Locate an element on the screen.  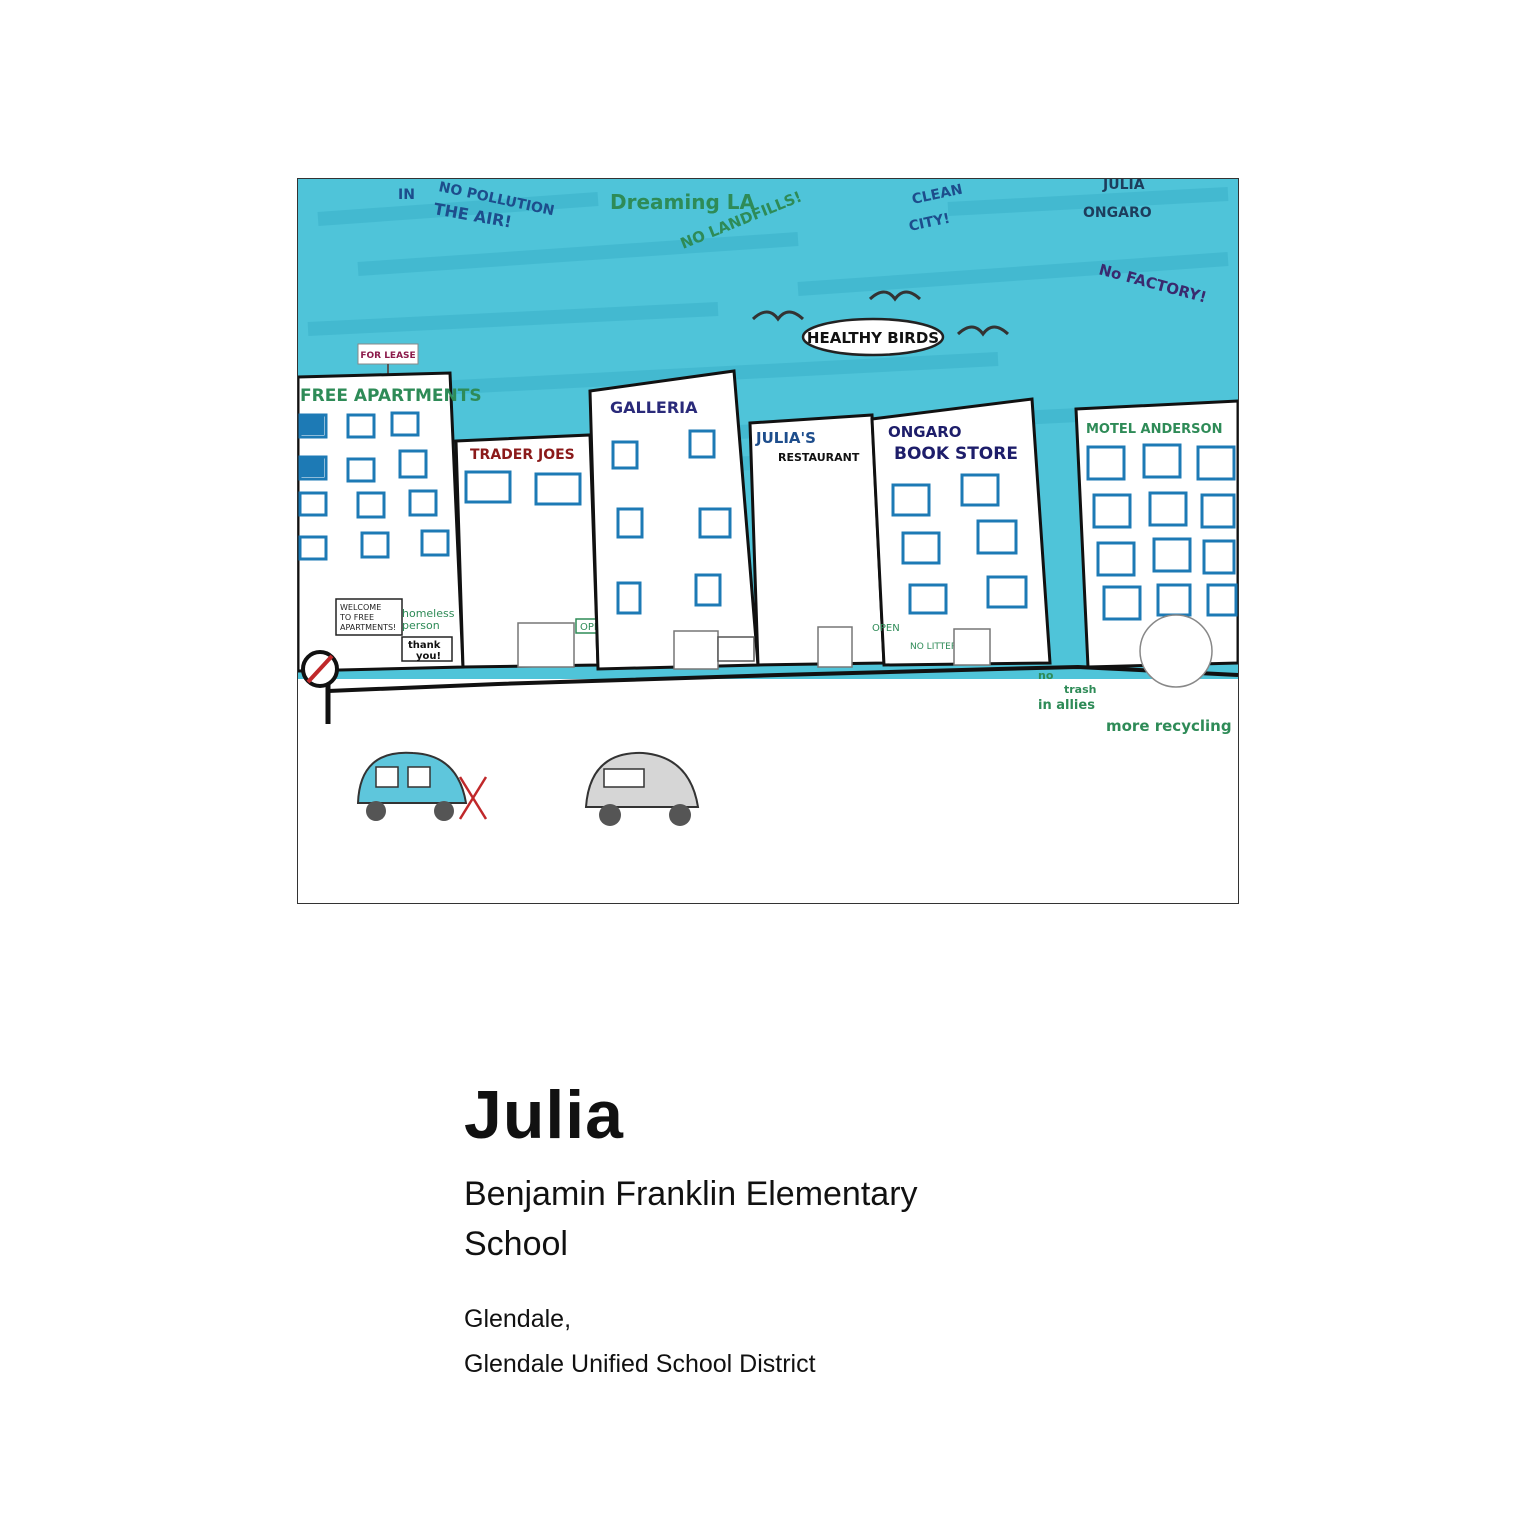
student-name: Julia is located at coordinates (544, 1115).